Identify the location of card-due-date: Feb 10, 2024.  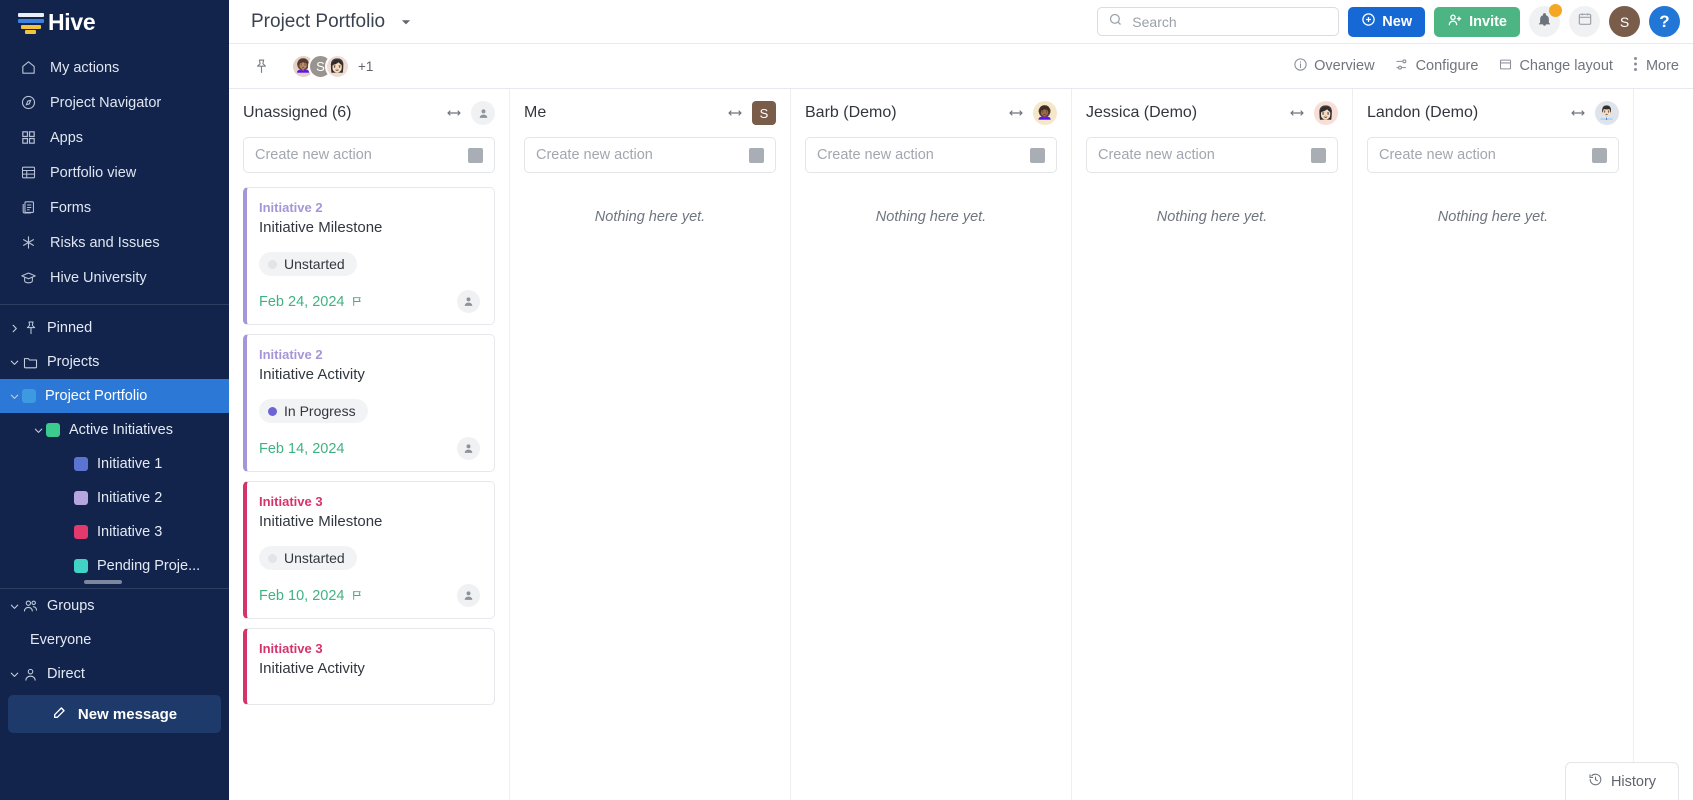
(301, 596).